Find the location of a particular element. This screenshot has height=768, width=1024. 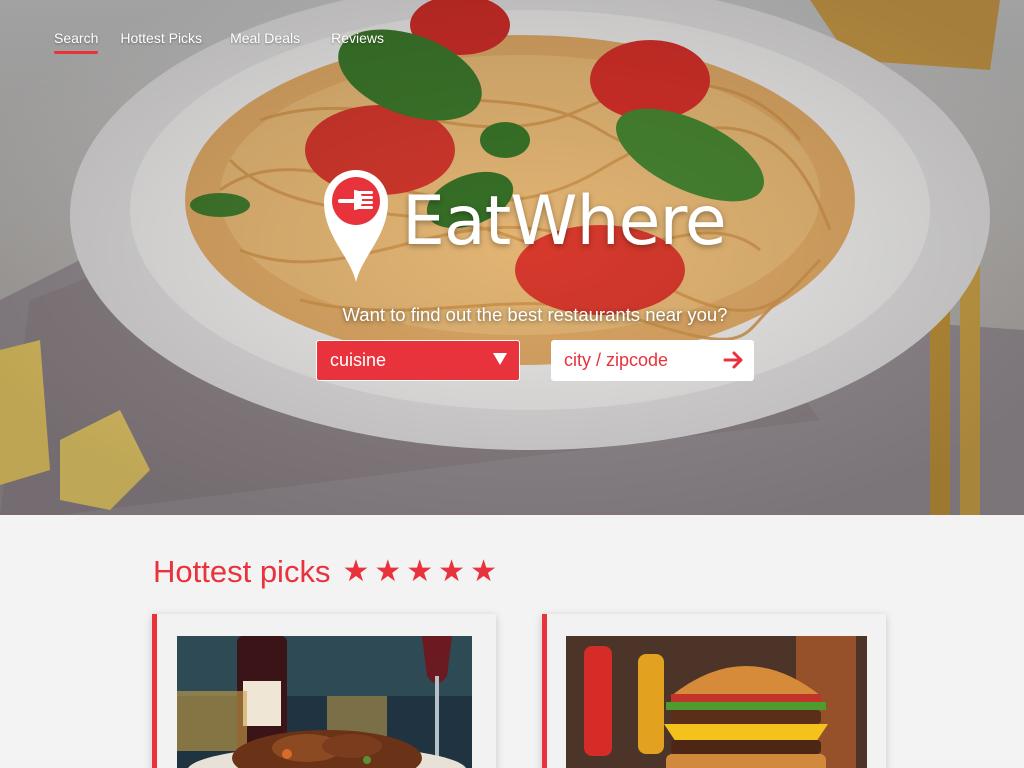

brand-logo: EatWhere is located at coordinates (524, 225).